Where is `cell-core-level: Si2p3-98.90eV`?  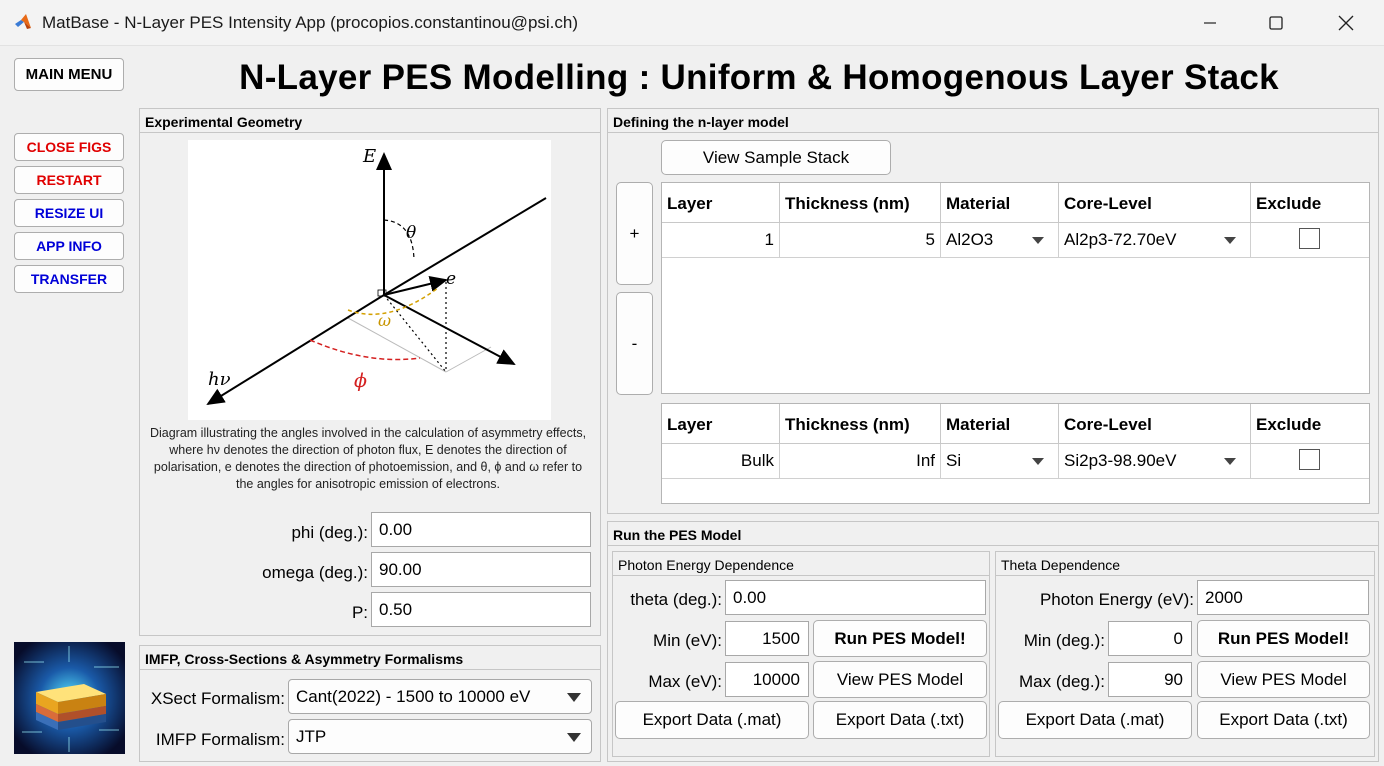
cell-core-level: Si2p3-98.90eV is located at coordinates (1155, 461).